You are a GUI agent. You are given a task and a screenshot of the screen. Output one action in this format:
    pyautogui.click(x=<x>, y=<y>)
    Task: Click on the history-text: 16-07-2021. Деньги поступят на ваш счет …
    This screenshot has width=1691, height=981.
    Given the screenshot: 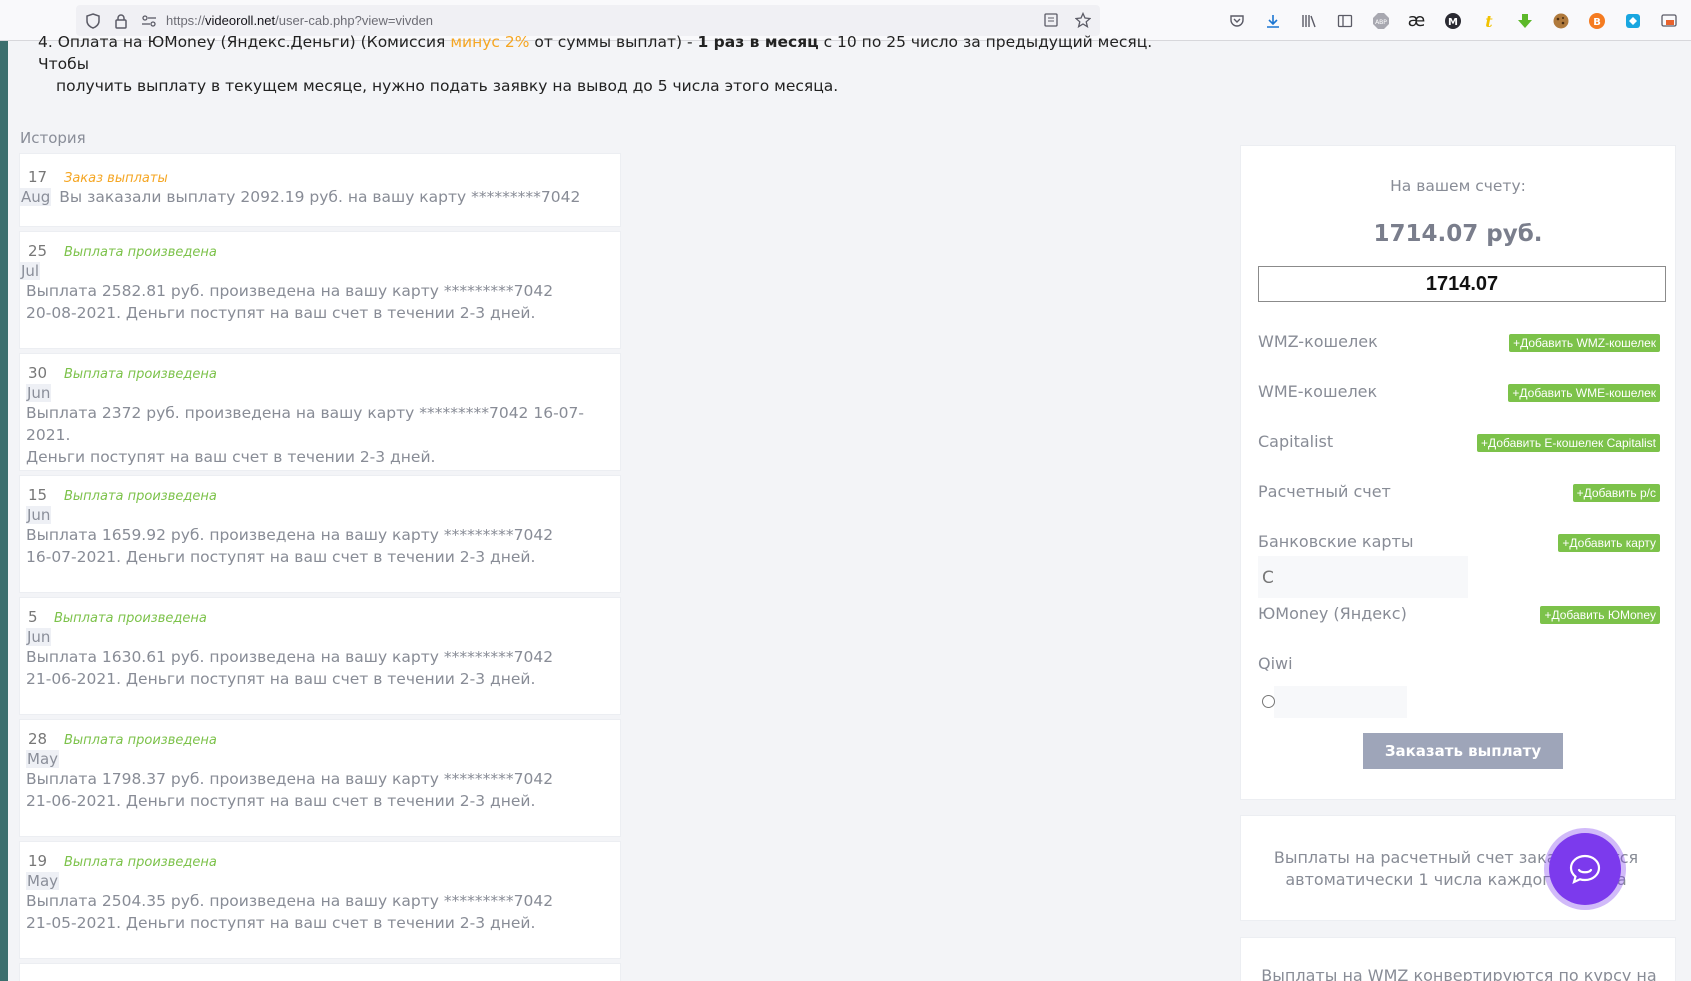 What is the action you would take?
    pyautogui.click(x=281, y=557)
    